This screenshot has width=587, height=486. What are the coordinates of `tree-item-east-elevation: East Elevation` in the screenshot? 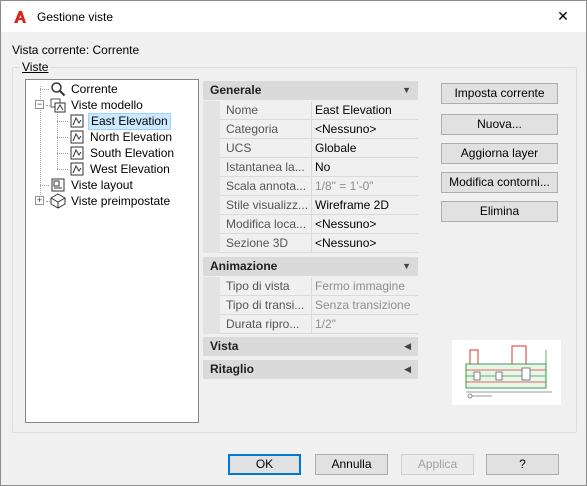 It's located at (119, 121).